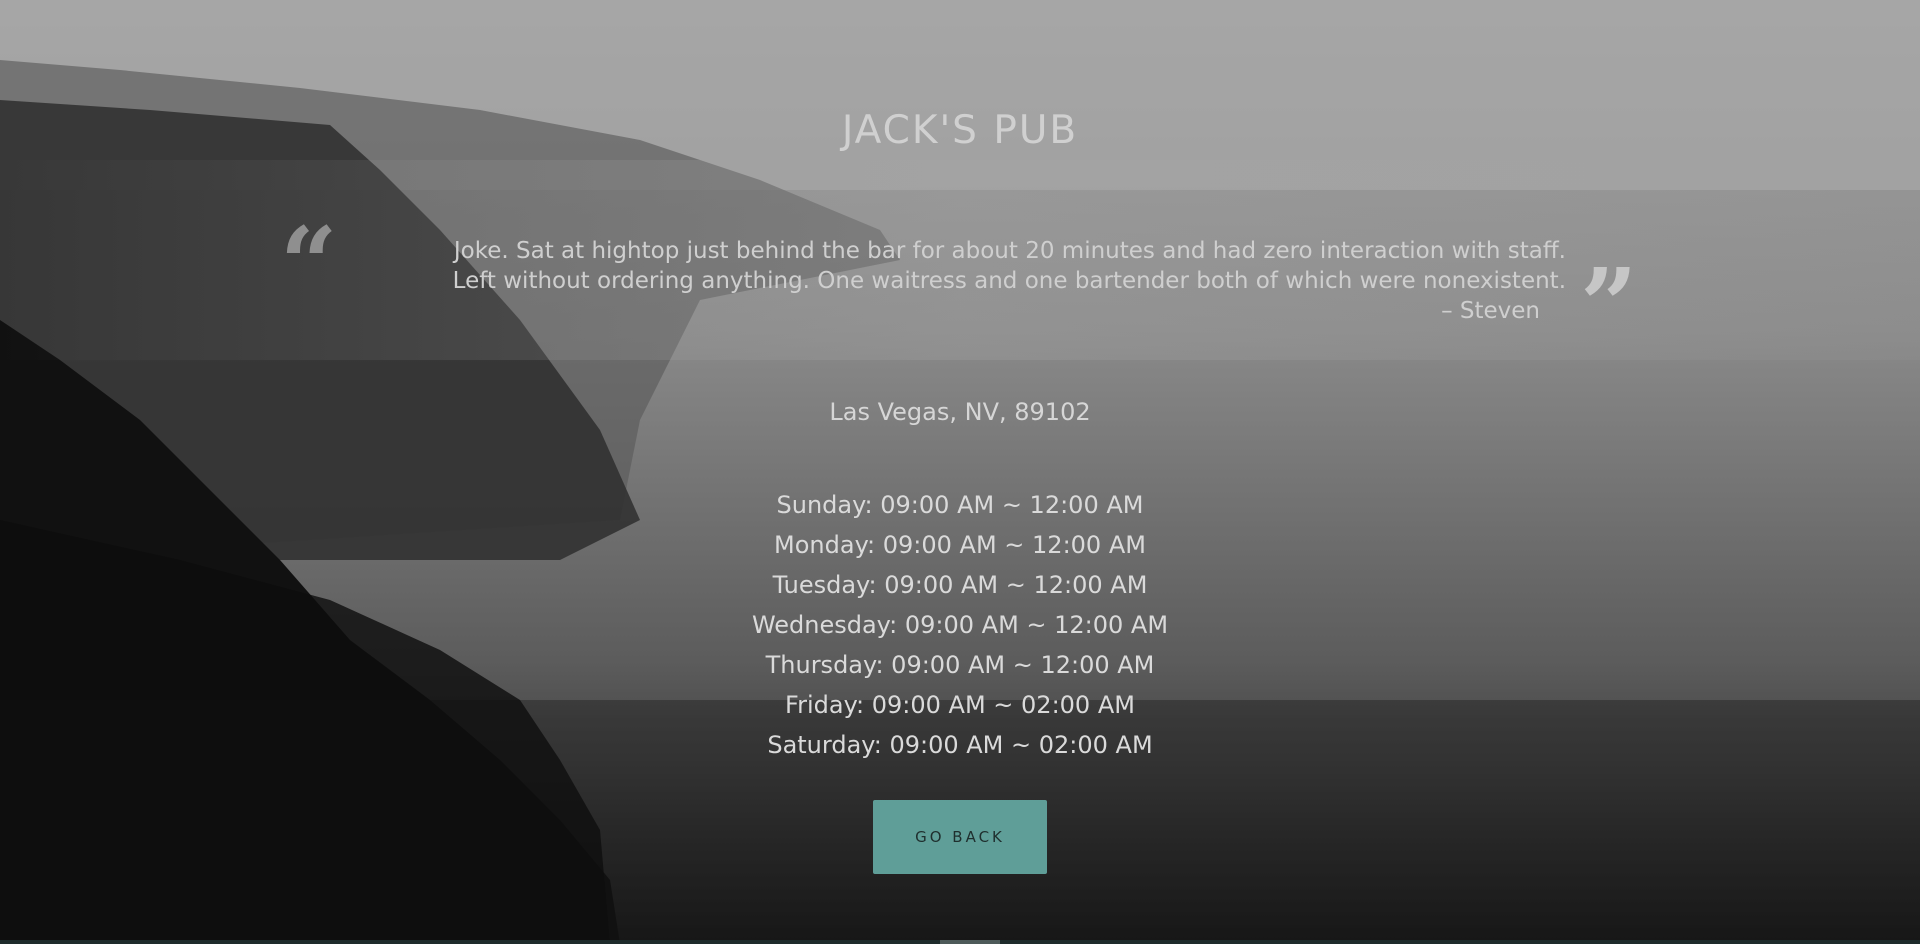 The image size is (1920, 944). What do you see at coordinates (960, 625) in the screenshot?
I see `hours-item: Wednesday: 09:00 AM ~ 12:00 AM` at bounding box center [960, 625].